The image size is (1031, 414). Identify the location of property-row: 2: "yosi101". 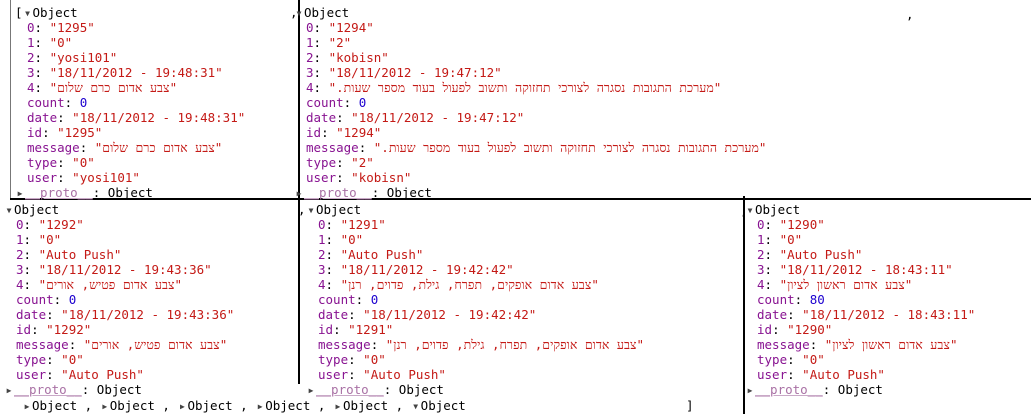
(72, 57).